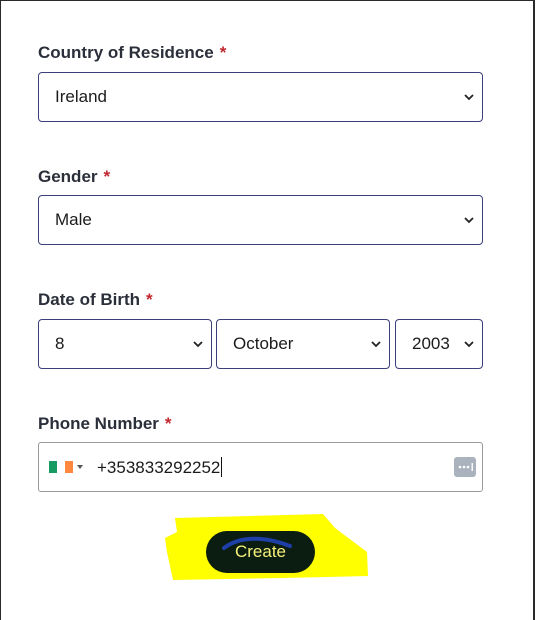 This screenshot has width=537, height=620. What do you see at coordinates (303, 344) in the screenshot?
I see `dob-month-select: October` at bounding box center [303, 344].